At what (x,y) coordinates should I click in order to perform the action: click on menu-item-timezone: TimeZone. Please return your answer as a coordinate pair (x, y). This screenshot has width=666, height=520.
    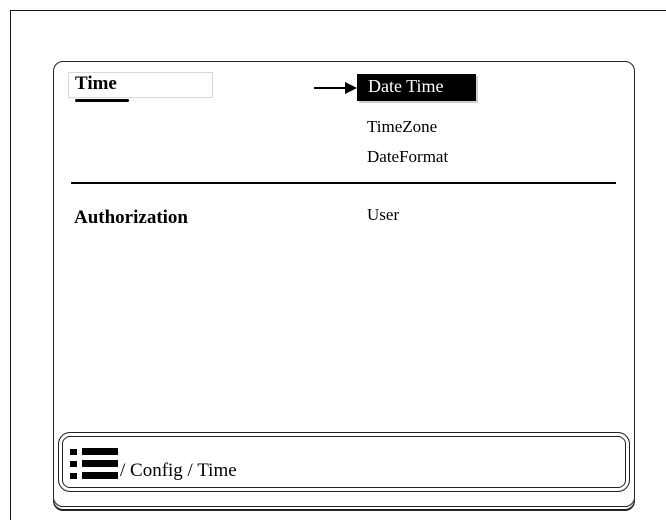
    Looking at the image, I should click on (402, 127).